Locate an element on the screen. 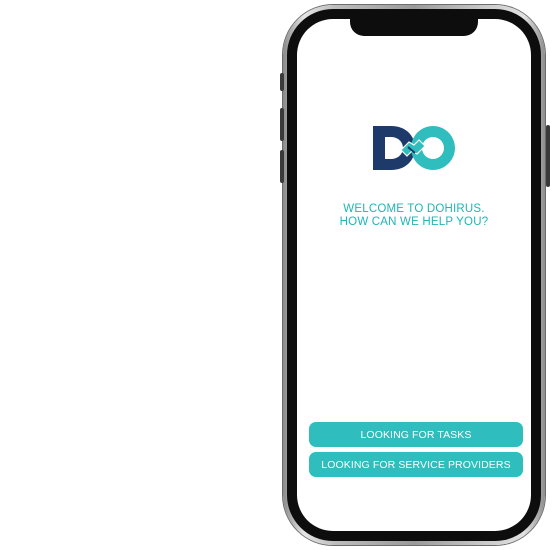 The height and width of the screenshot is (550, 555). power-button is located at coordinates (548, 156).